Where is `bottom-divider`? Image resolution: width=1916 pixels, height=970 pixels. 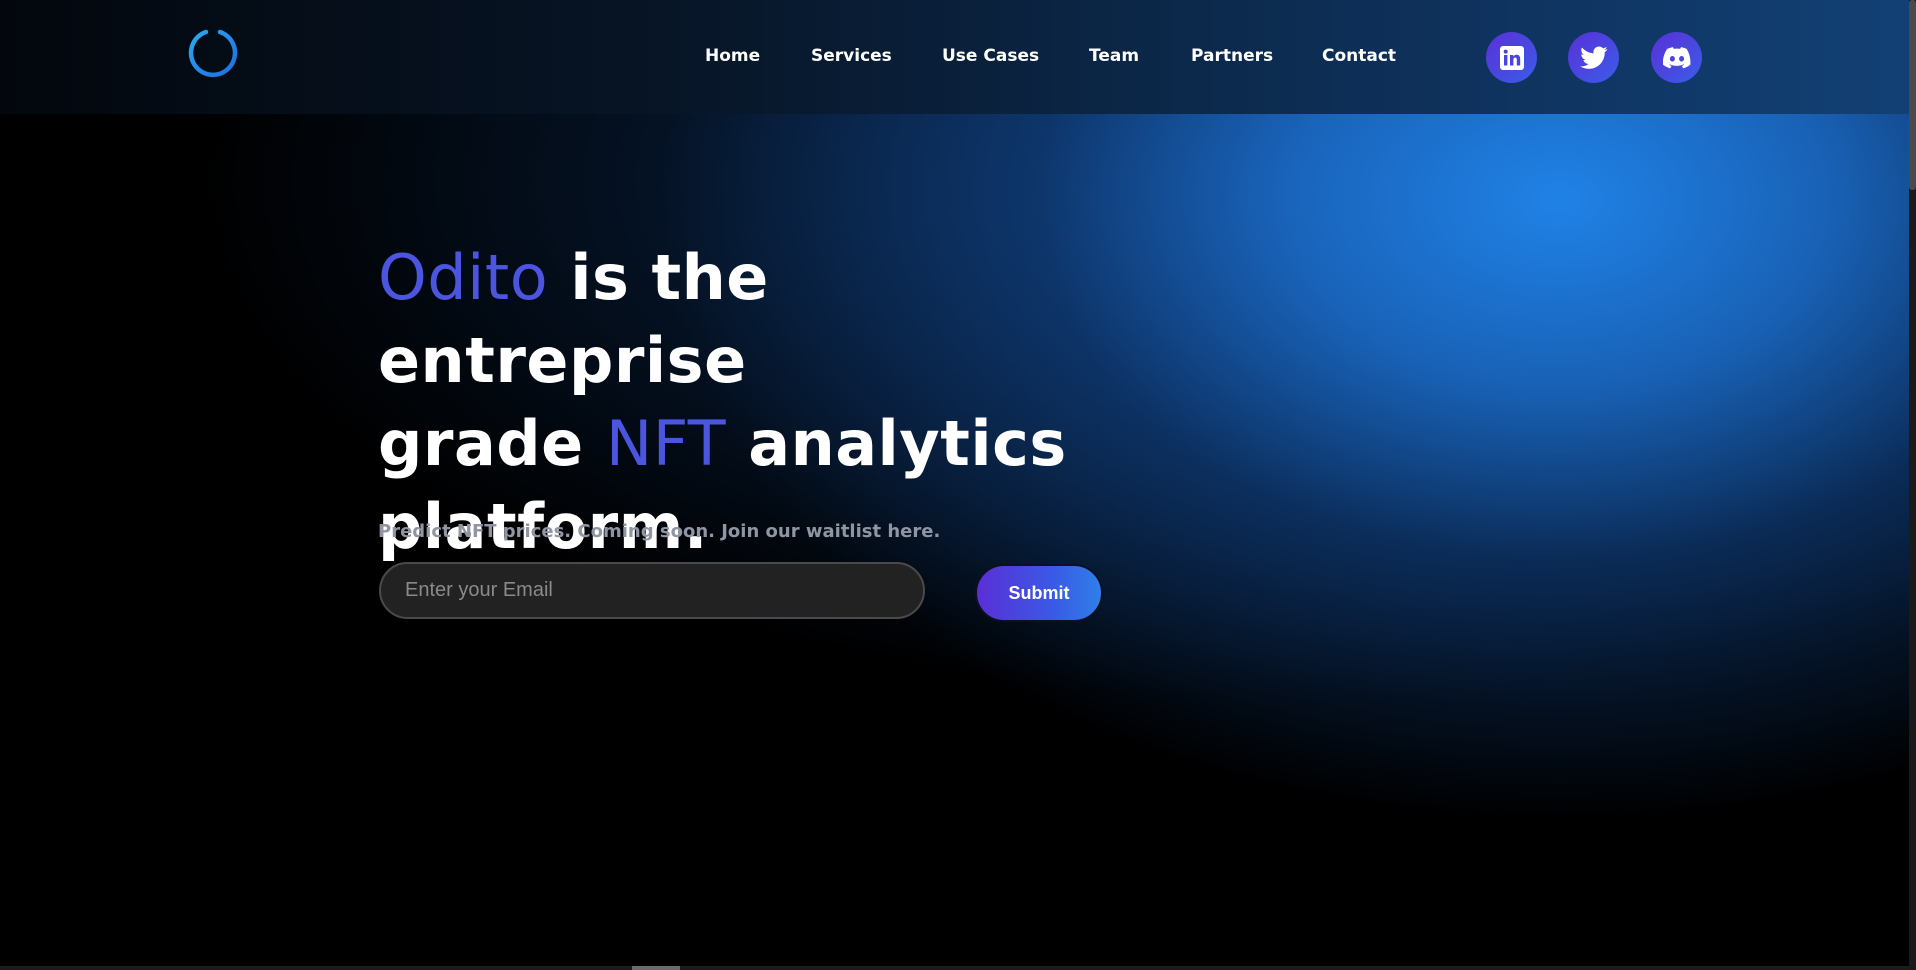
bottom-divider is located at coordinates (954, 968).